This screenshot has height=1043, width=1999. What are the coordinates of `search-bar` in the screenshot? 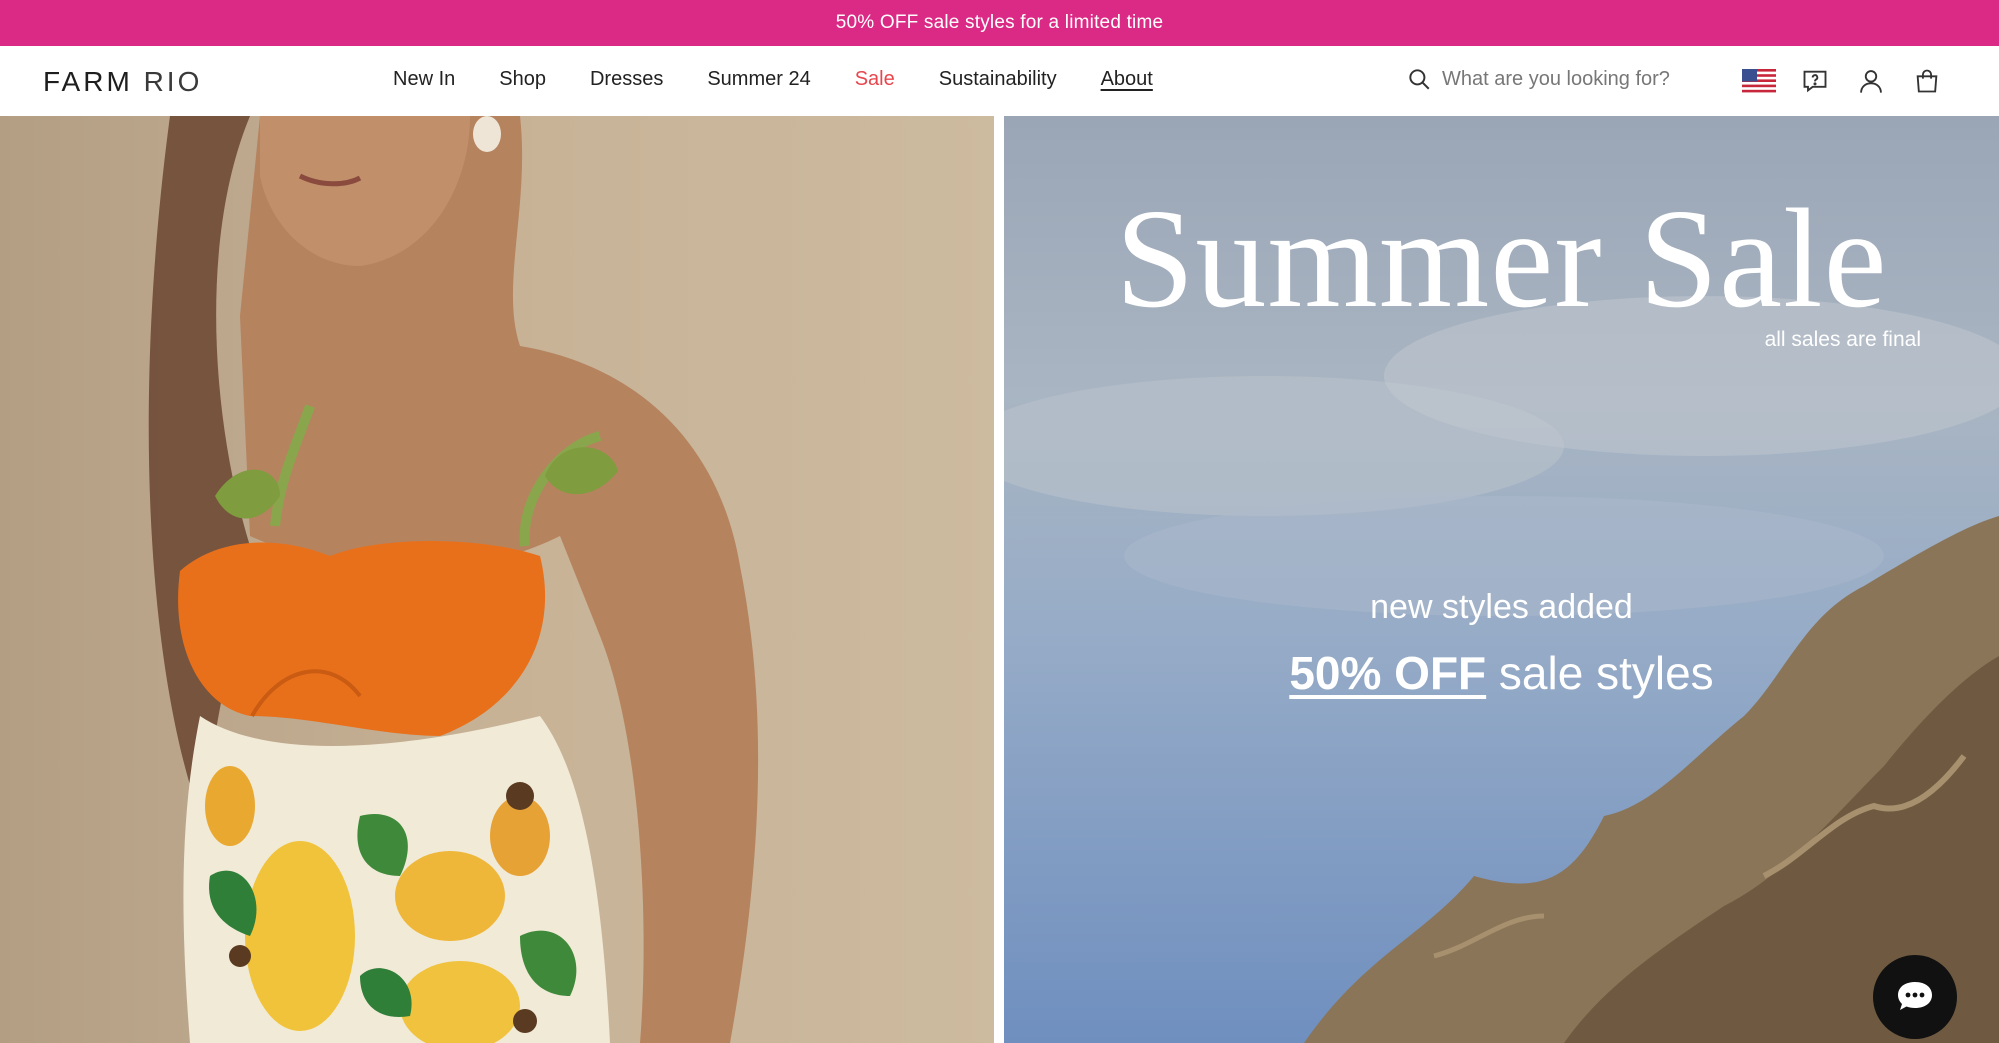 It's located at (1556, 79).